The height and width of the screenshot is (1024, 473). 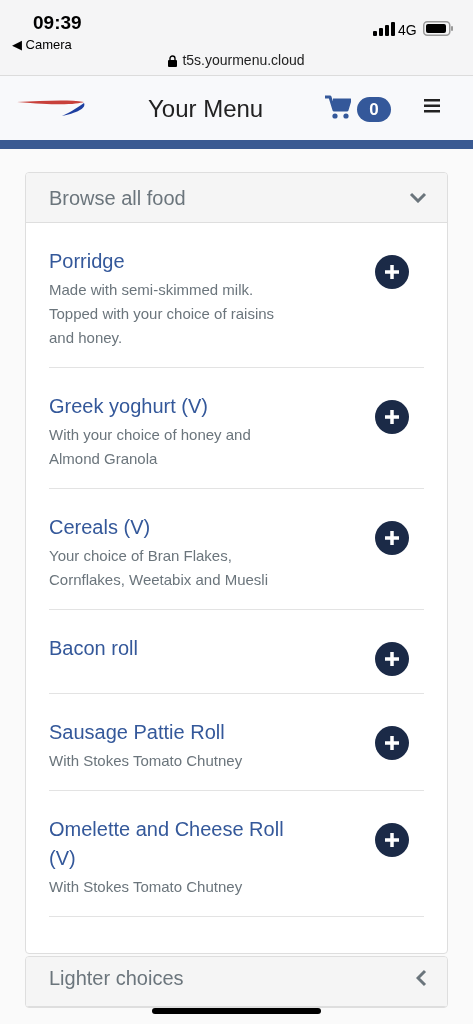 I want to click on cart-count-badge: 0, so click(x=374, y=109).